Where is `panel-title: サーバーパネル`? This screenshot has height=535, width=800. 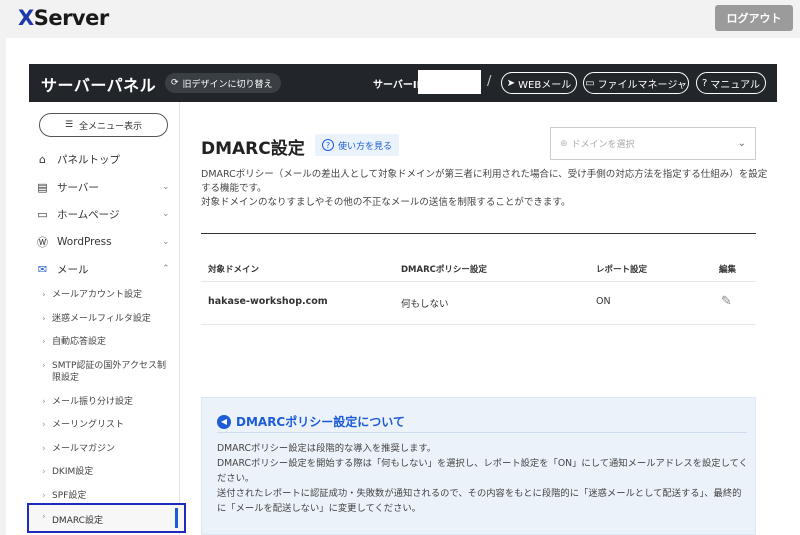
panel-title: サーバーパネル is located at coordinates (99, 85).